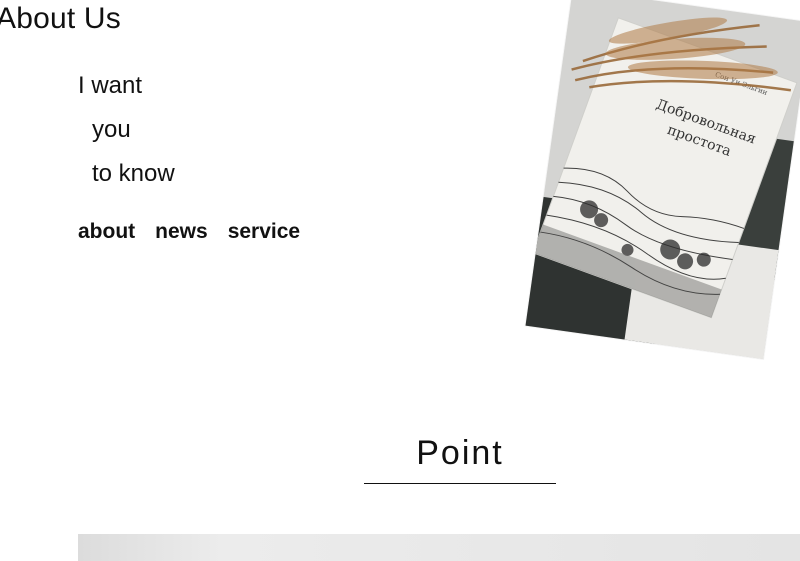 Image resolution: width=800 pixels, height=561 pixels. I want to click on nav-link-news: news, so click(181, 232).